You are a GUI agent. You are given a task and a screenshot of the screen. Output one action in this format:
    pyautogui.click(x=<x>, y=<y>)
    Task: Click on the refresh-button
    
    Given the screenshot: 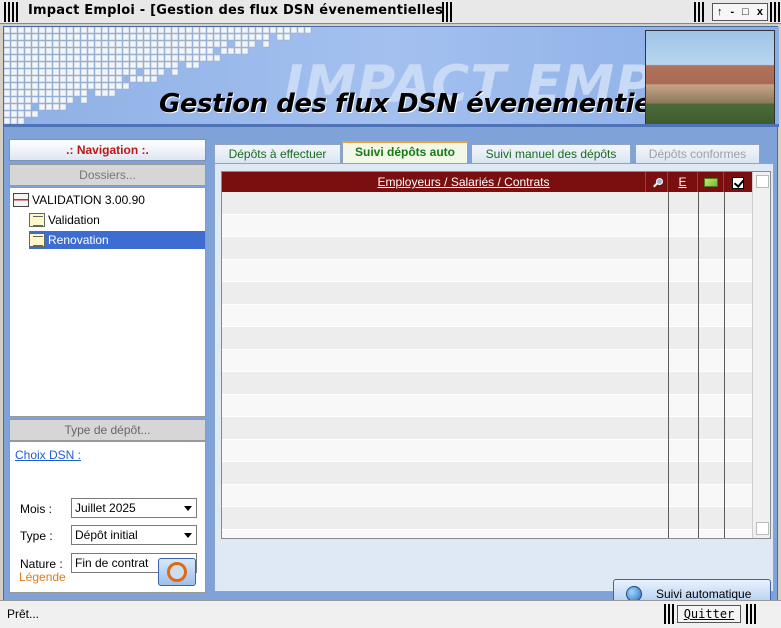 What is the action you would take?
    pyautogui.click(x=177, y=572)
    